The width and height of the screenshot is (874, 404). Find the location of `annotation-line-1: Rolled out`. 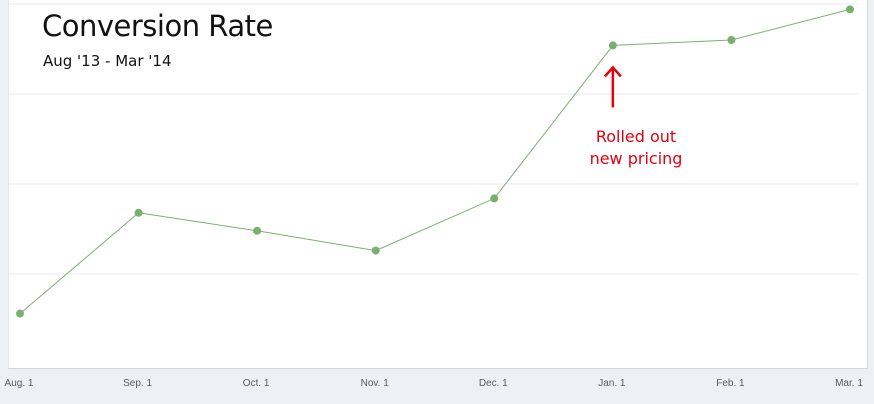

annotation-line-1: Rolled out is located at coordinates (636, 136).